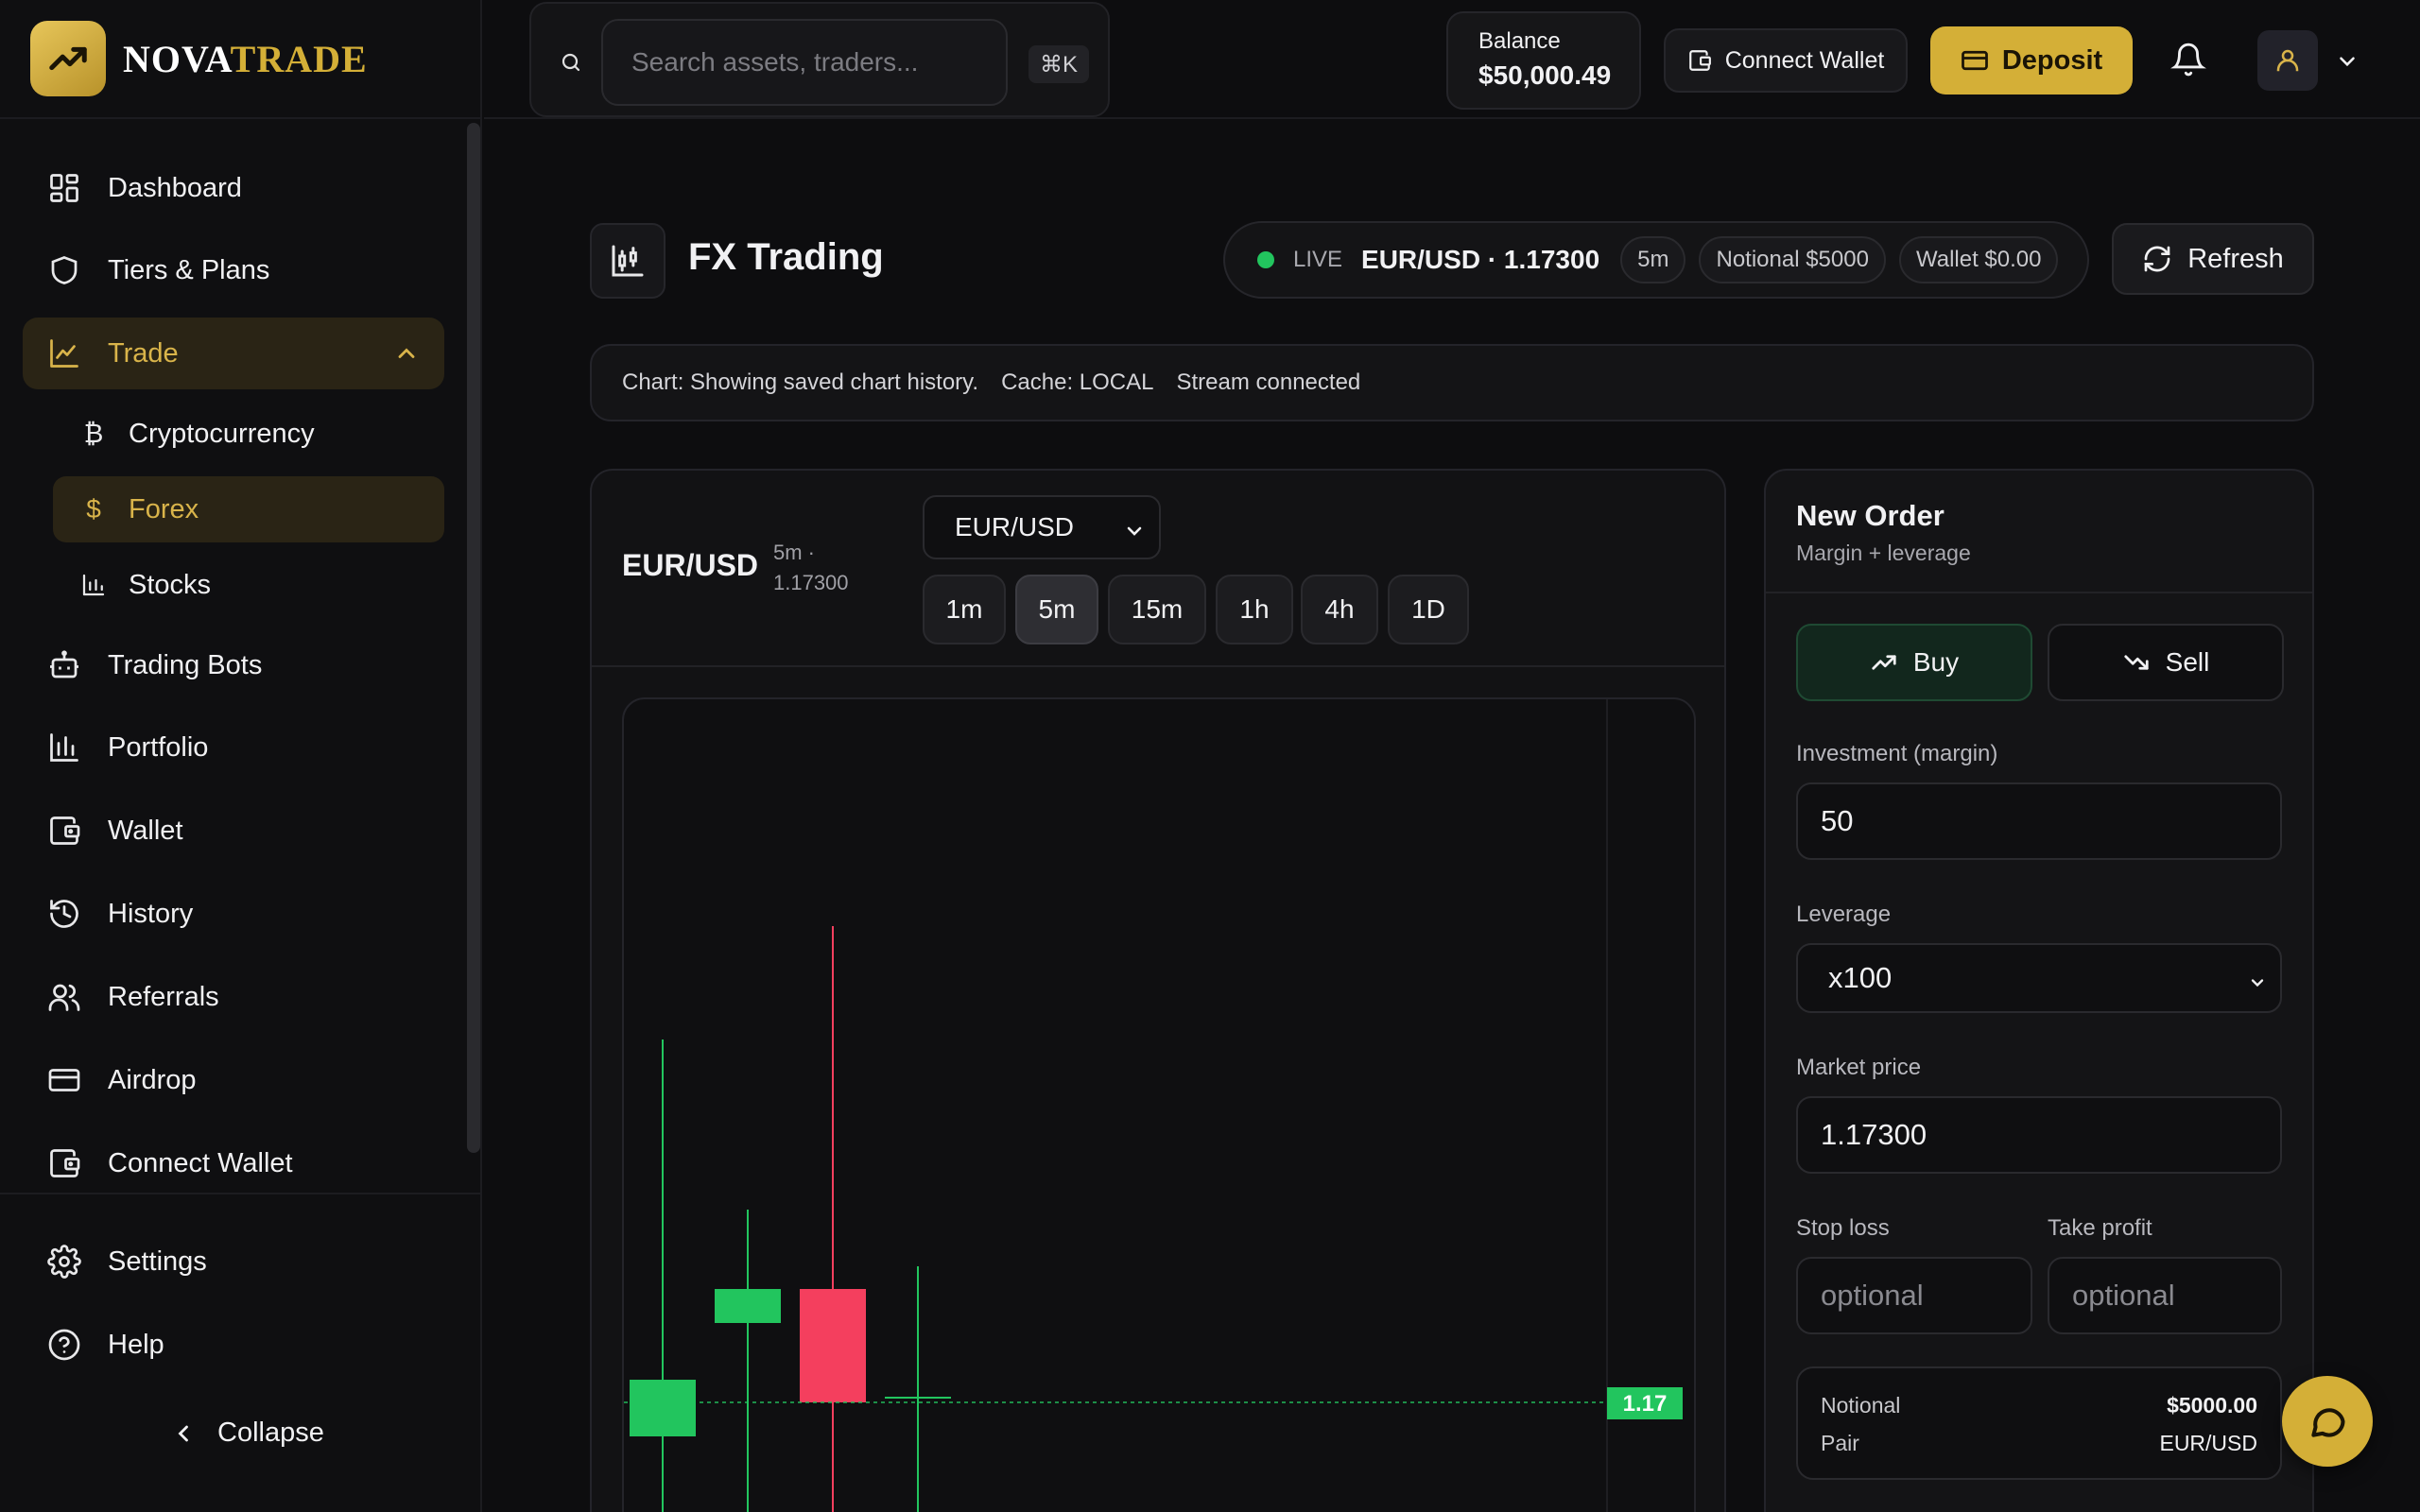 Image resolution: width=2420 pixels, height=1512 pixels. What do you see at coordinates (2212, 1405) in the screenshot?
I see `notional-value: $5000.00` at bounding box center [2212, 1405].